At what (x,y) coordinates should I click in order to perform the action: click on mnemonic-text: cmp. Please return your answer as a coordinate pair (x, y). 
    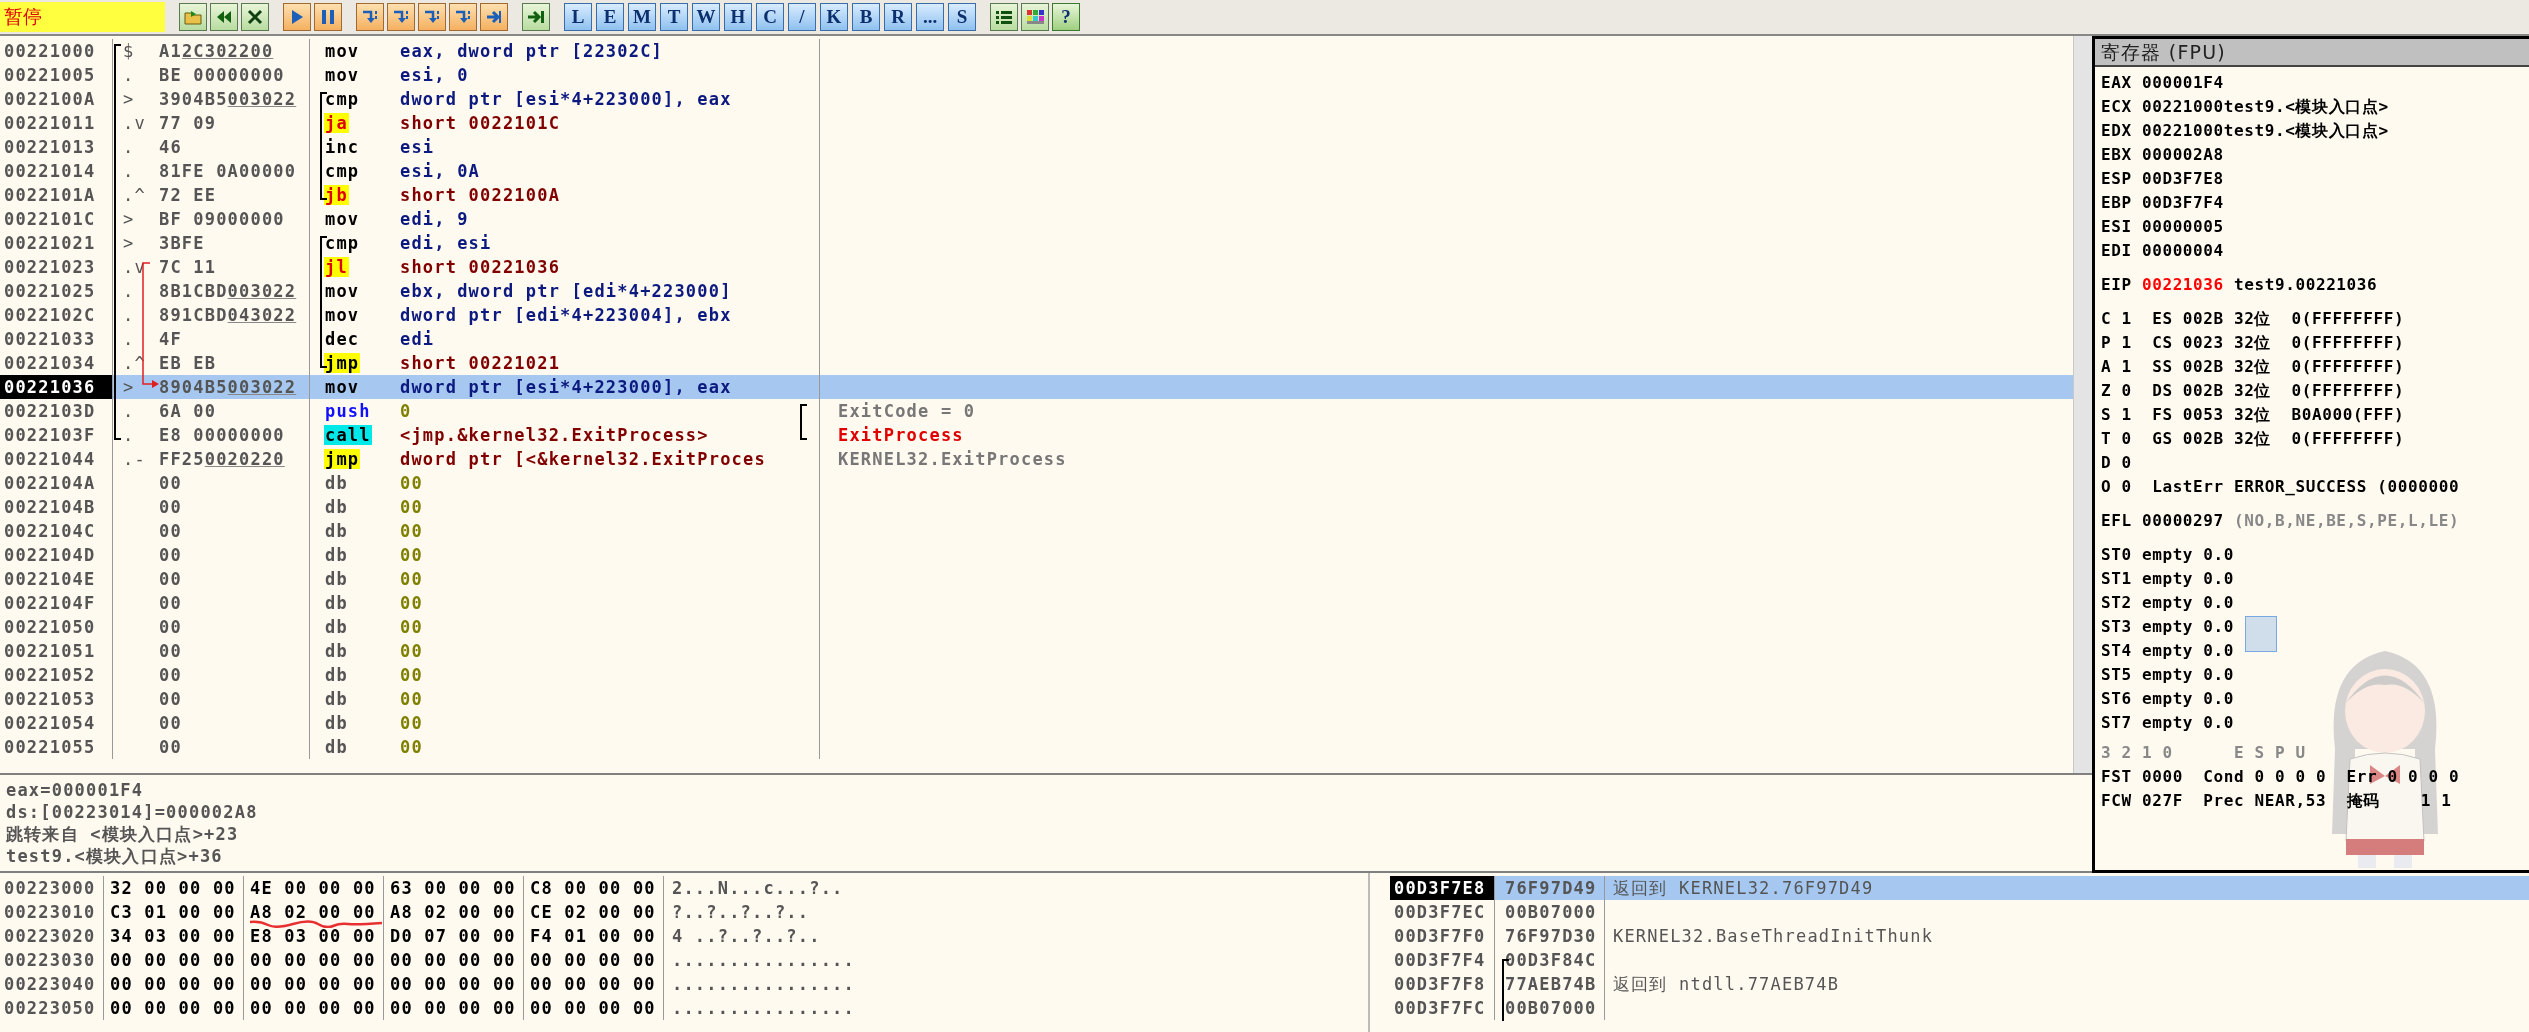
    Looking at the image, I should click on (342, 99).